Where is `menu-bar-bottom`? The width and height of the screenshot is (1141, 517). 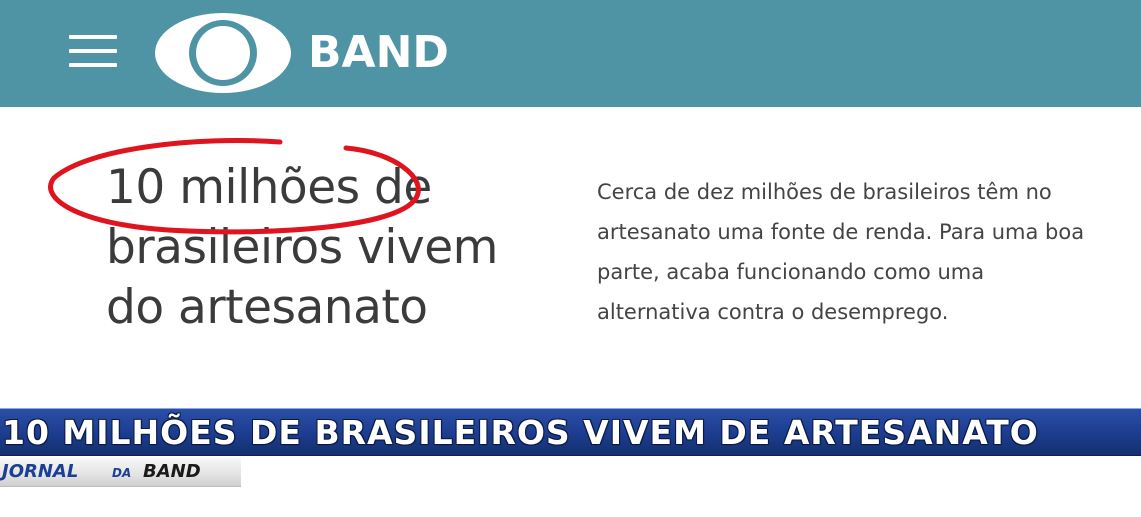 menu-bar-bottom is located at coordinates (93, 65).